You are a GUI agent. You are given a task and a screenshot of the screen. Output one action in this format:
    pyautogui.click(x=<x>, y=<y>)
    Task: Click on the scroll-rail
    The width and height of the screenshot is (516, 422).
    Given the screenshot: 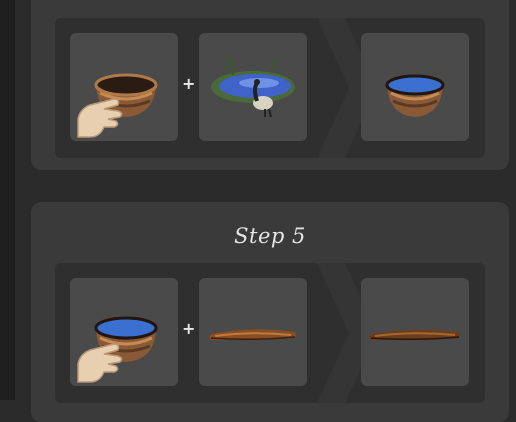 What is the action you would take?
    pyautogui.click(x=7, y=200)
    